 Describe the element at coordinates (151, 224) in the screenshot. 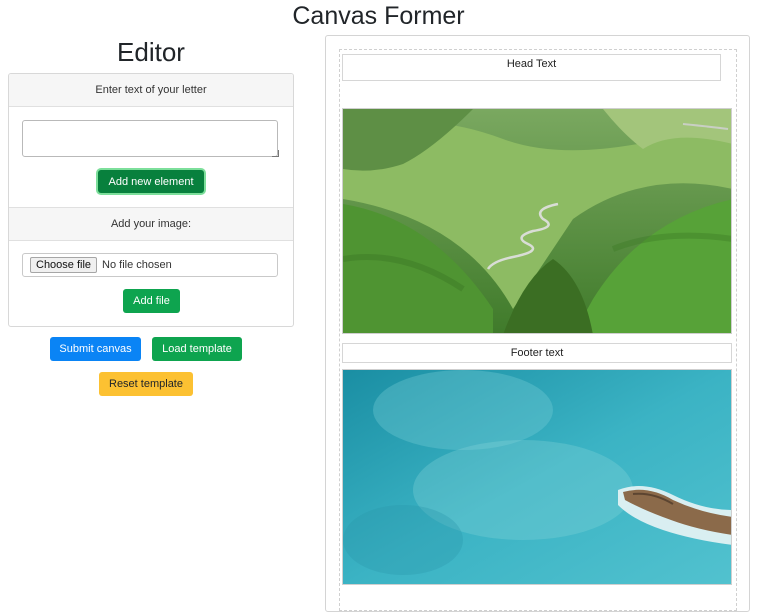

I see `image-section-header: Add your image:` at that location.